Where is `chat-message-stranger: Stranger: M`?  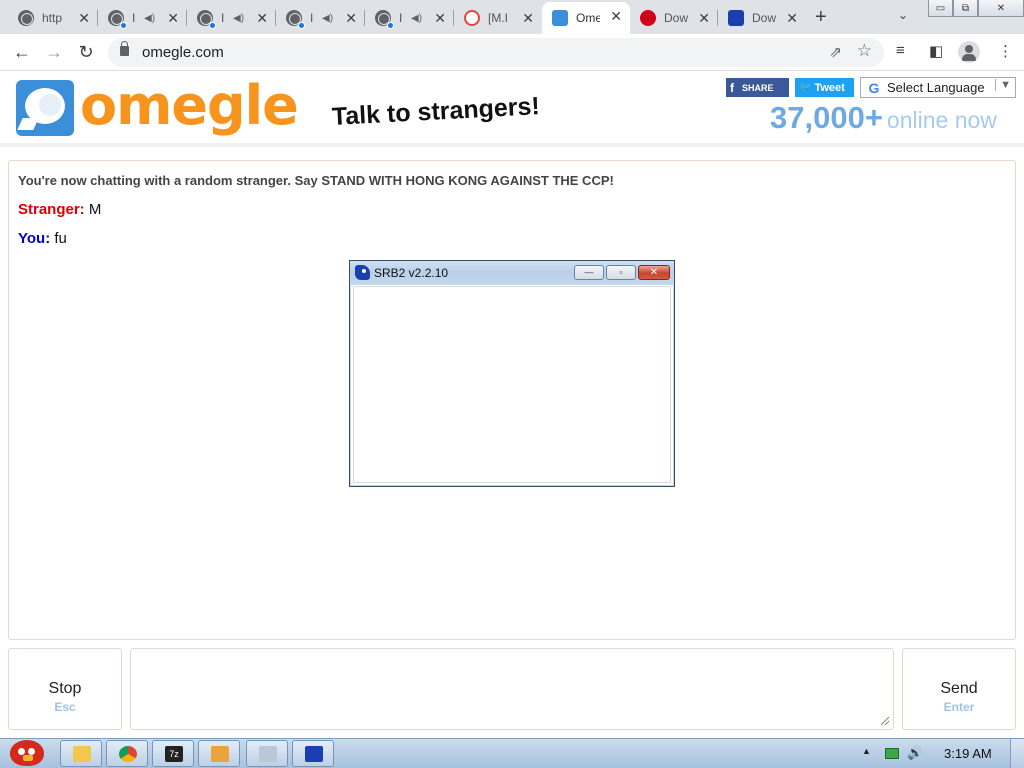
chat-message-stranger: Stranger: M is located at coordinates (59, 209).